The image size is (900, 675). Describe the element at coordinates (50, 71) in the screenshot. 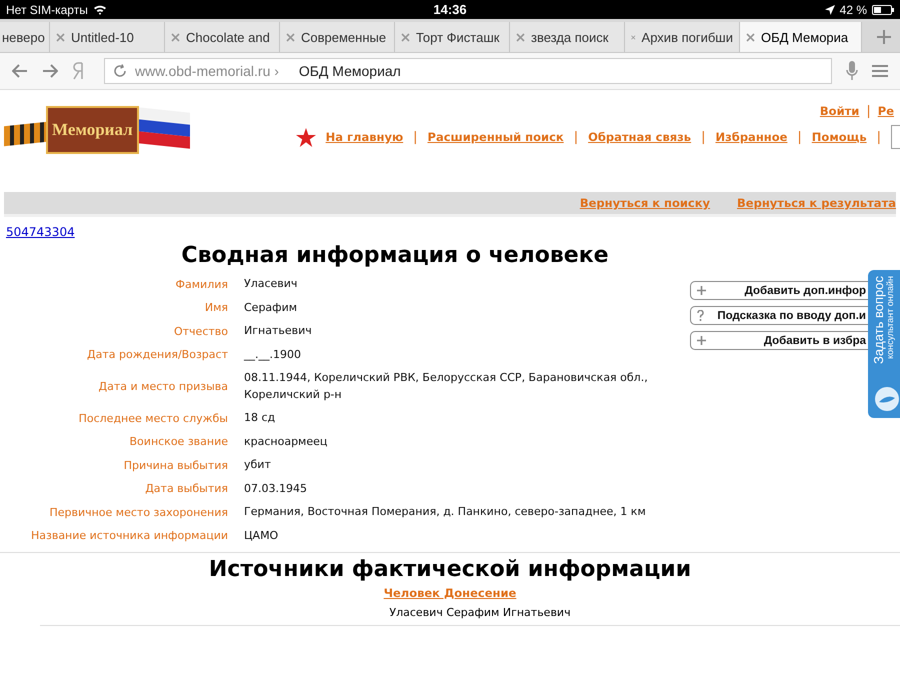

I see `forward-icon` at that location.